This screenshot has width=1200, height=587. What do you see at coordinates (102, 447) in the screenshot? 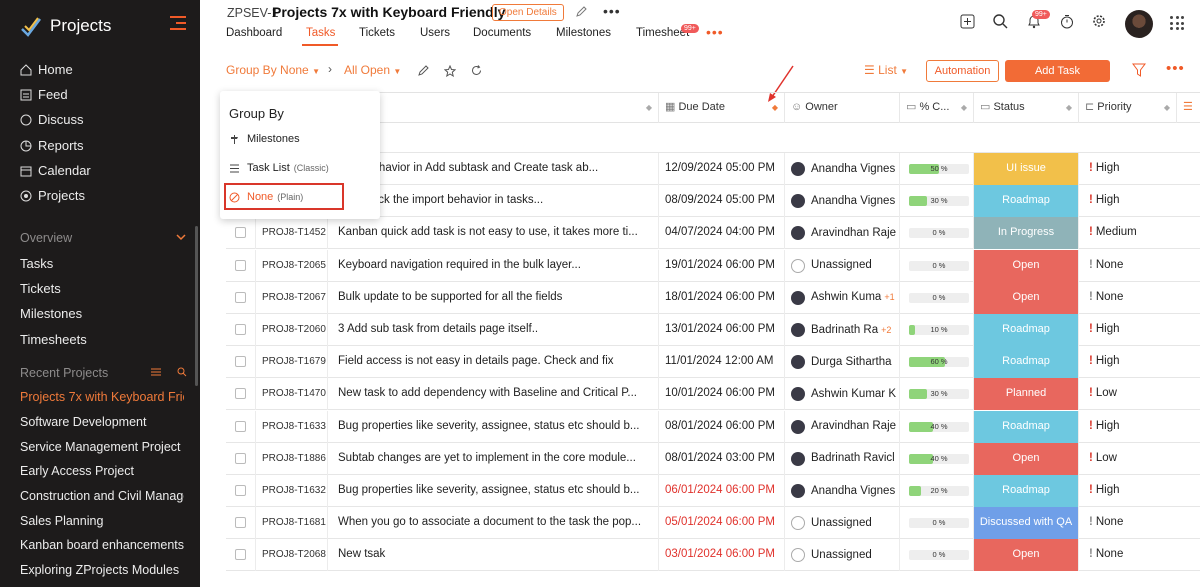
I see `recent-project-item: Service Management Project` at bounding box center [102, 447].